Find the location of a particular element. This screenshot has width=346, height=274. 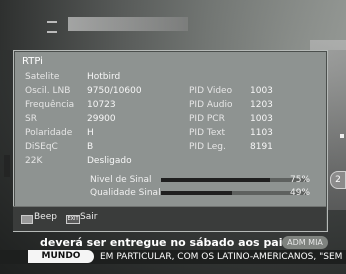

value-pid-video: 1003 is located at coordinates (261, 91).